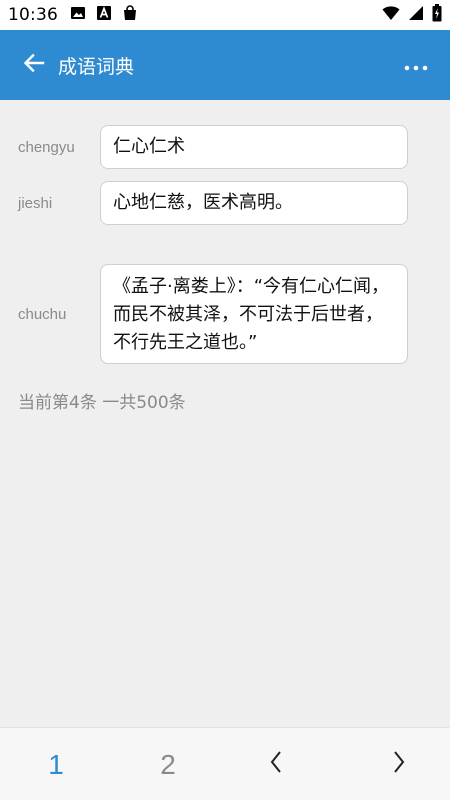 This screenshot has height=800, width=450. I want to click on status-icons-right, so click(412, 15).